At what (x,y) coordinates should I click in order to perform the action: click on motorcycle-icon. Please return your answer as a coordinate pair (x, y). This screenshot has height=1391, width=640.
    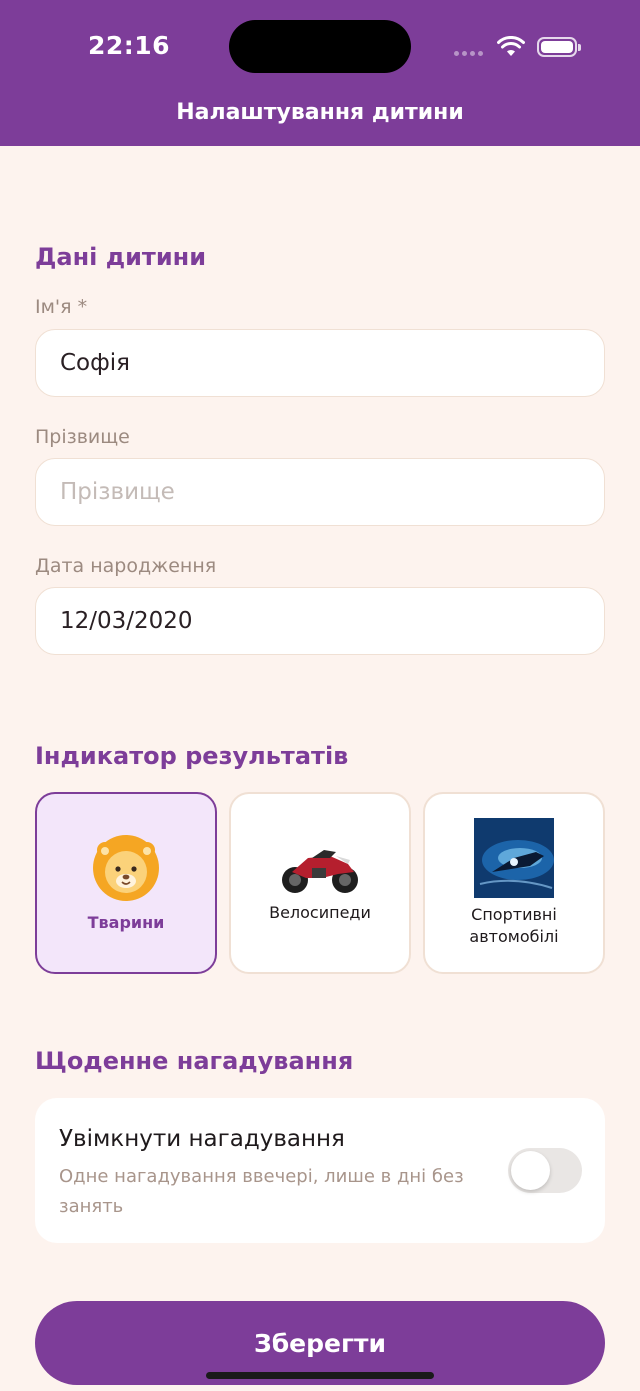
    Looking at the image, I should click on (320, 871).